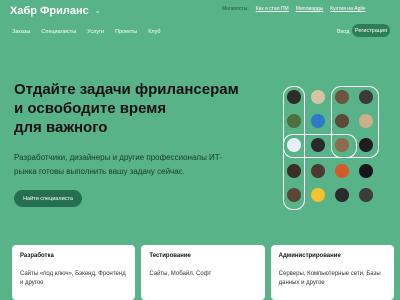 The image size is (400, 300). What do you see at coordinates (126, 32) in the screenshot?
I see `nav-item-projects: Проекты` at bounding box center [126, 32].